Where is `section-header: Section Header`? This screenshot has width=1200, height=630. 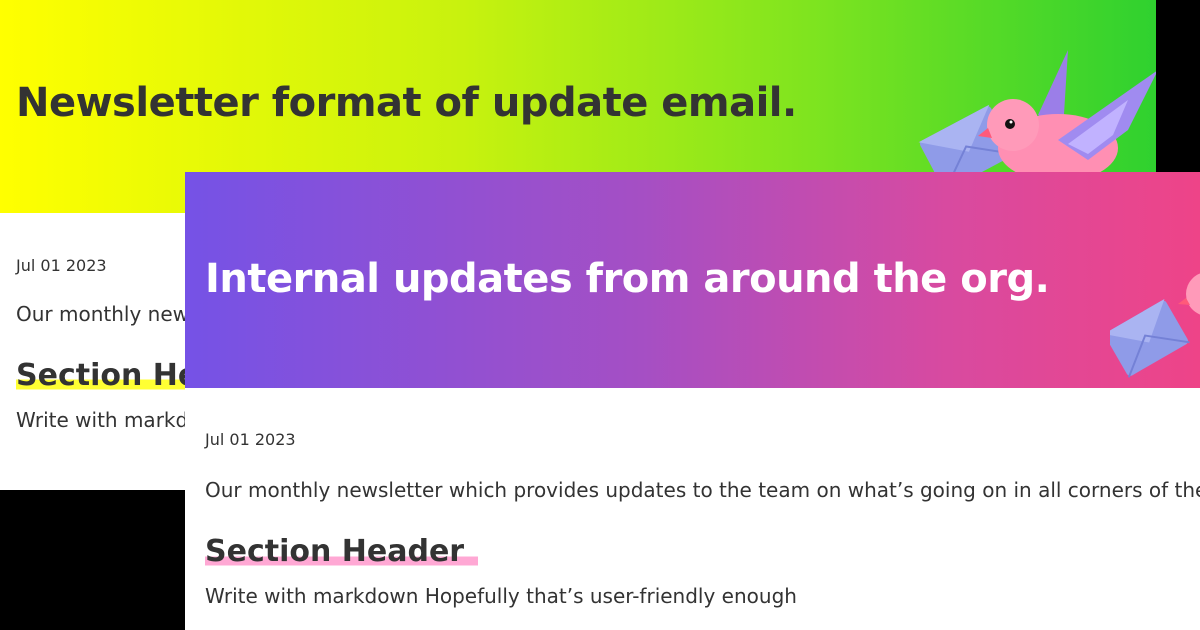 section-header: Section Header is located at coordinates (342, 551).